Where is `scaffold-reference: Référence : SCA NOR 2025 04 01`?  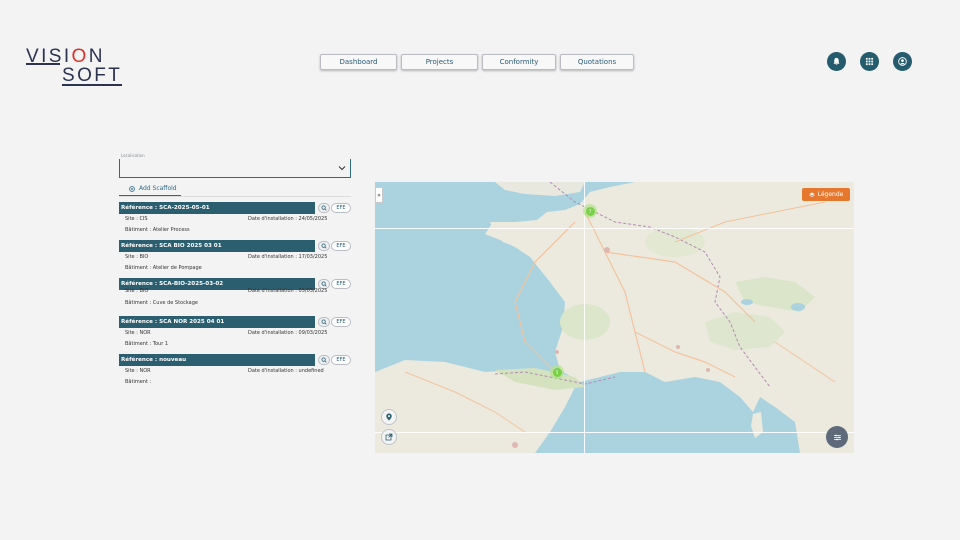 scaffold-reference: Référence : SCA NOR 2025 04 01 is located at coordinates (217, 322).